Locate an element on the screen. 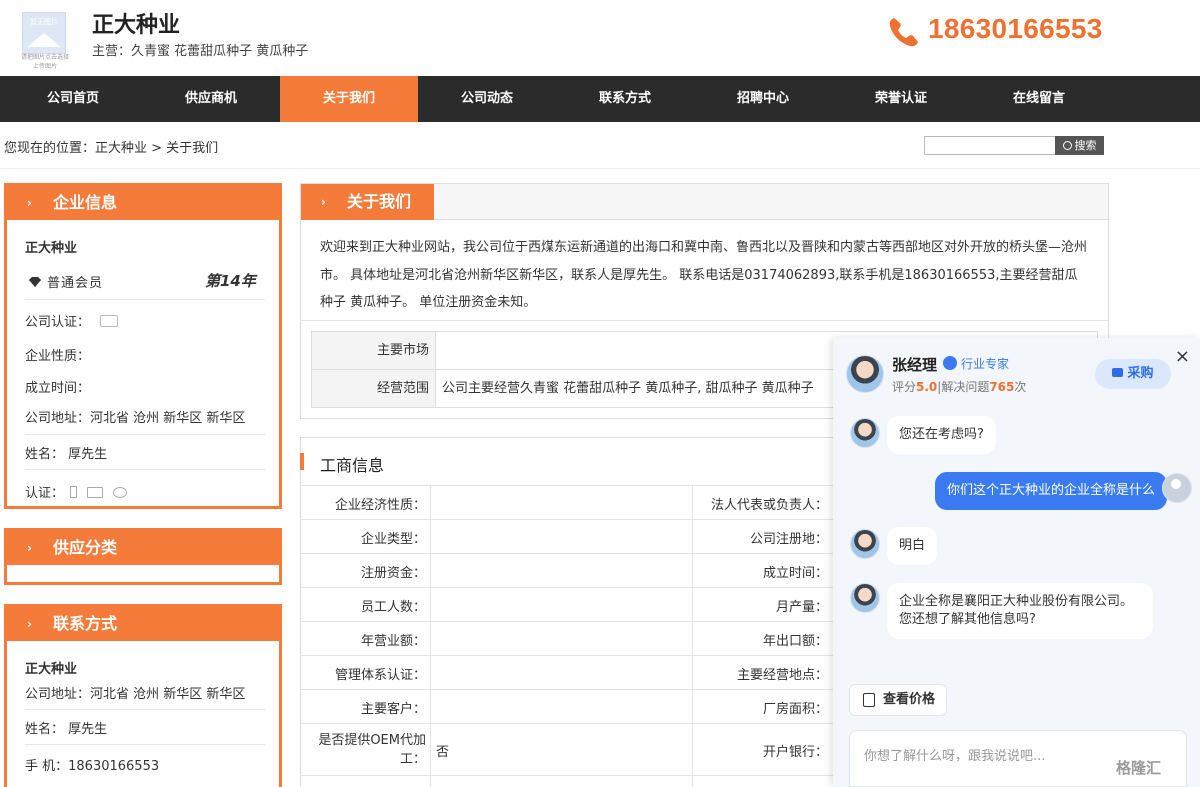  agent-name: 张经理 is located at coordinates (915, 365).